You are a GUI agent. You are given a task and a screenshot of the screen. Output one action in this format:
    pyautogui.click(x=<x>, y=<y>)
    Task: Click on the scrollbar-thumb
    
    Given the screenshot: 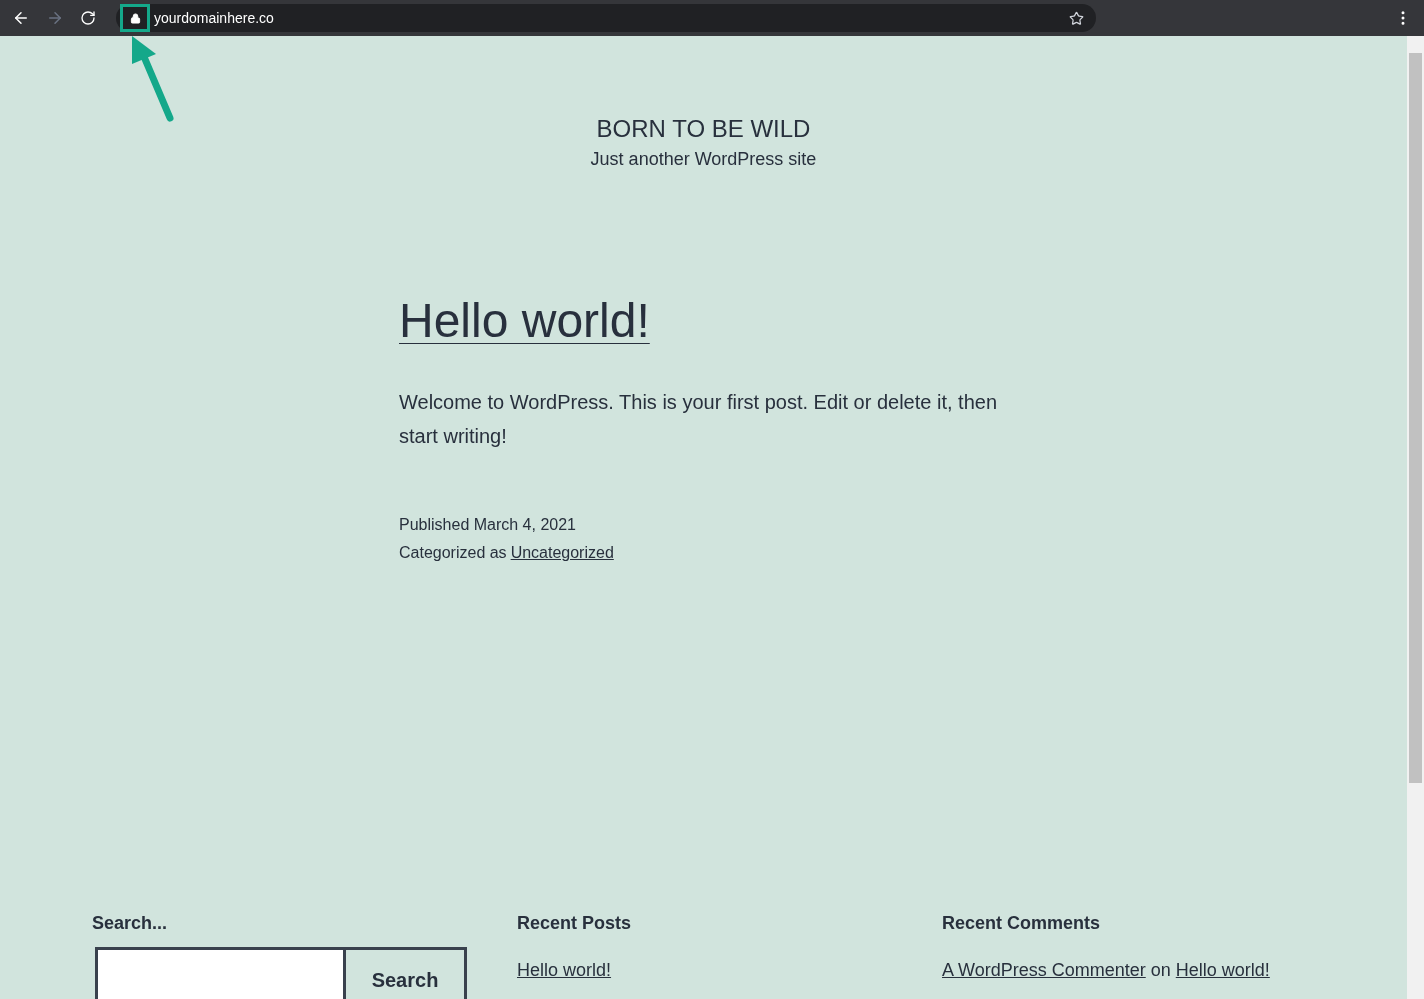 What is the action you would take?
    pyautogui.click(x=1415, y=418)
    